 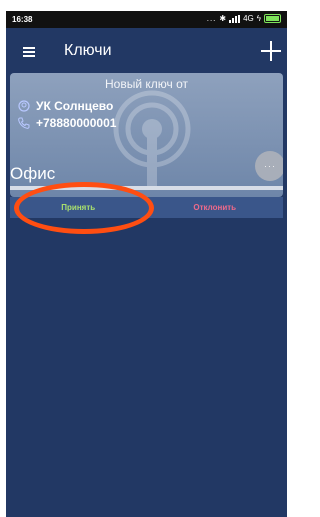 What do you see at coordinates (258, 18) in the screenshot?
I see `charging-icon: ϟ` at bounding box center [258, 18].